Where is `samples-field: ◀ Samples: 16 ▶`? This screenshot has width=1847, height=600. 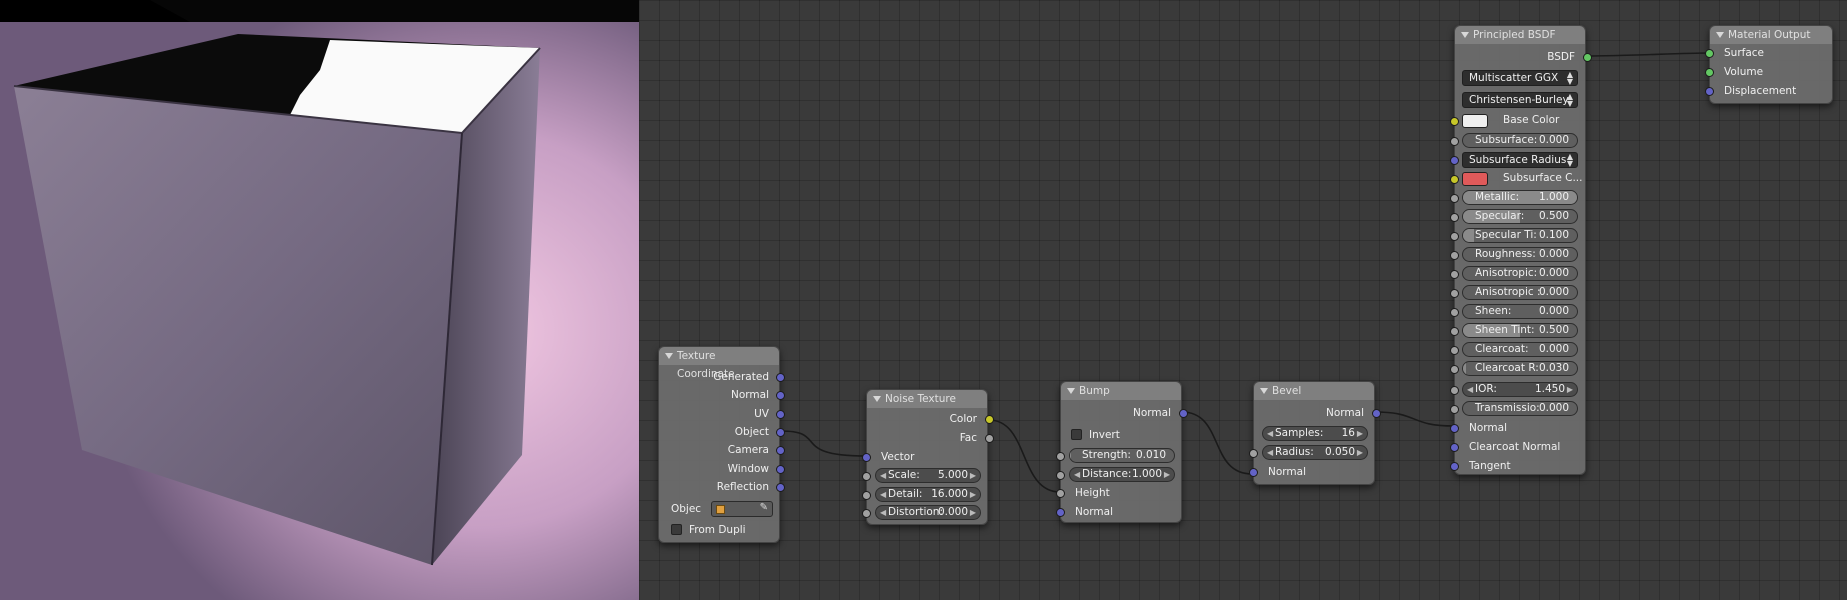
samples-field: ◀ Samples: 16 ▶ is located at coordinates (1315, 433).